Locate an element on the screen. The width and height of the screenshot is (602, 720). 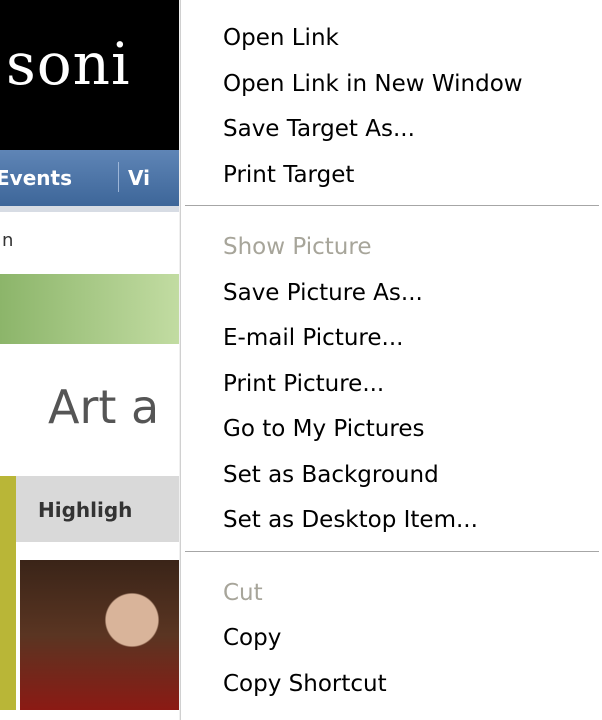
green-banner-band is located at coordinates (90, 309).